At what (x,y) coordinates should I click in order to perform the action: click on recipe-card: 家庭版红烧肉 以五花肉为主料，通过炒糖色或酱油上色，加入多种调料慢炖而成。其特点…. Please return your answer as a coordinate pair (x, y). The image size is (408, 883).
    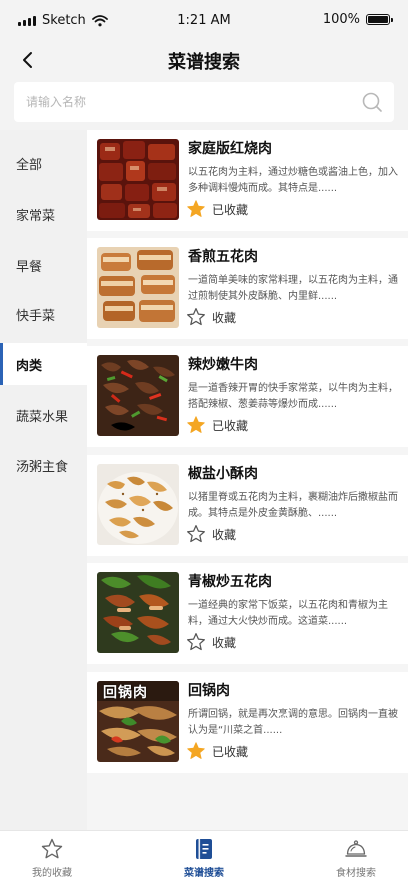
    Looking at the image, I should click on (247, 180).